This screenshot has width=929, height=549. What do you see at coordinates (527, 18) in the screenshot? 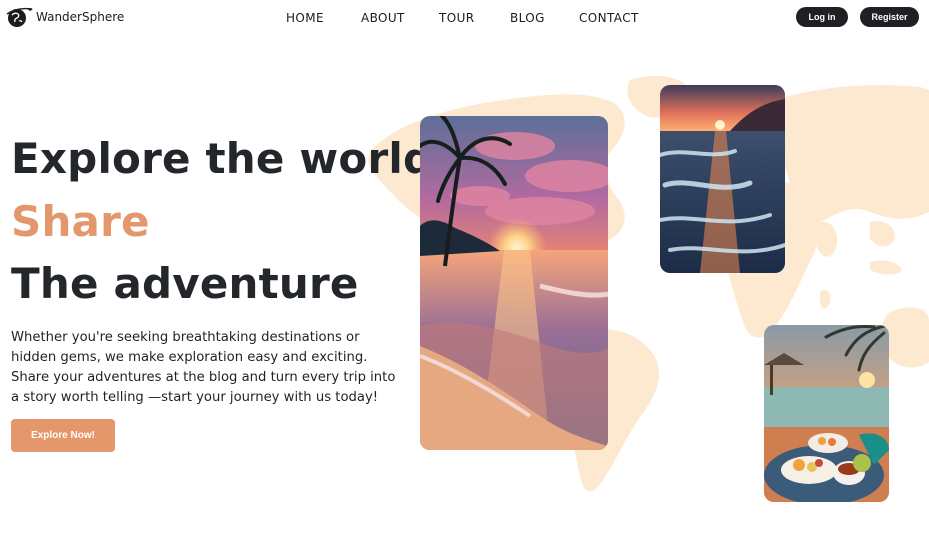
I see `nav-blog: BLOG` at bounding box center [527, 18].